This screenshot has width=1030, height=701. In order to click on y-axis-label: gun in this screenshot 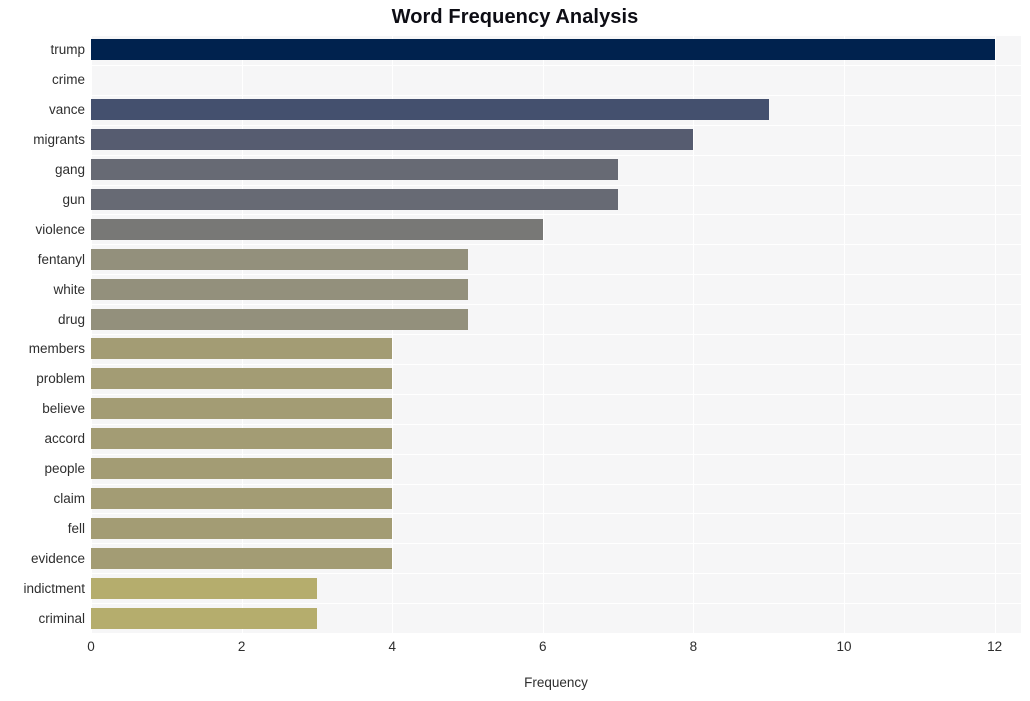, I will do `click(73, 199)`.